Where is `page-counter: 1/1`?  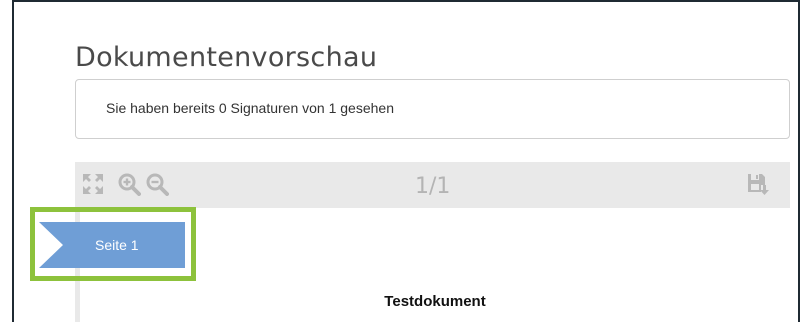
page-counter: 1/1 is located at coordinates (433, 186).